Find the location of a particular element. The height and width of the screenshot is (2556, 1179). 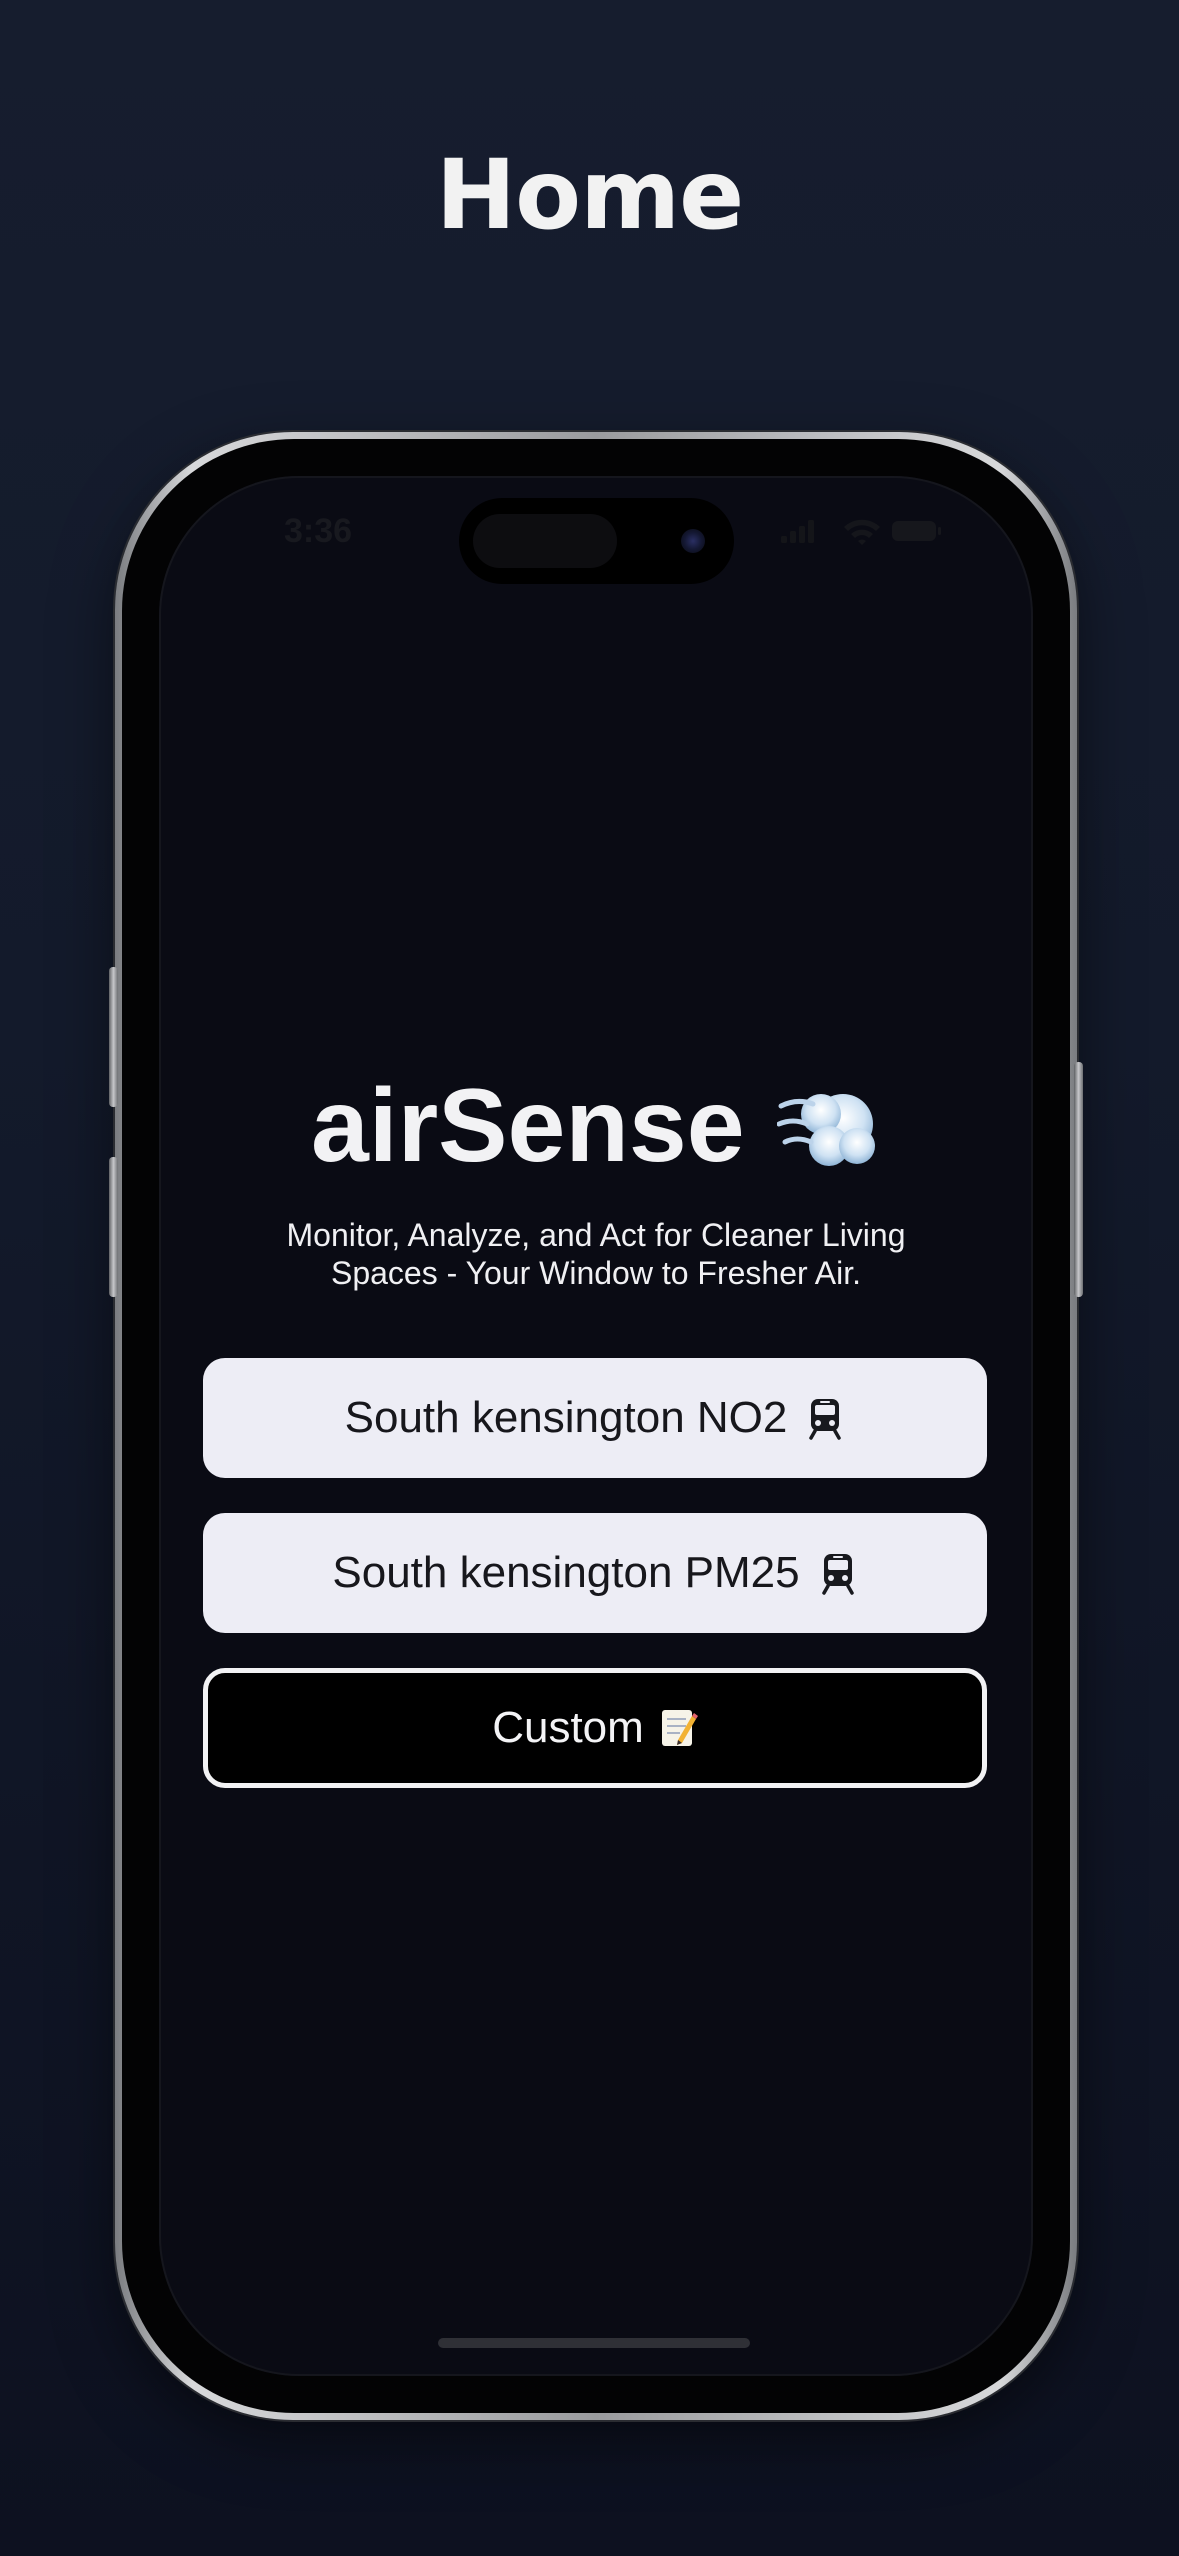

button-label: South kensington PM25 is located at coordinates (566, 1572).